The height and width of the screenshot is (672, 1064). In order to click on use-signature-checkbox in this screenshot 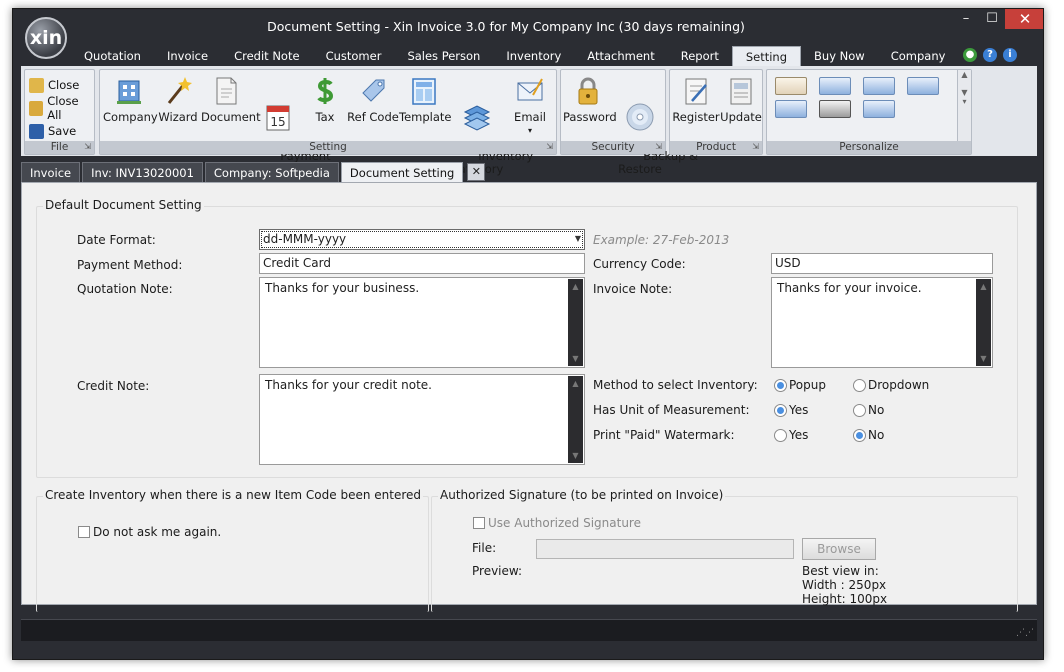, I will do `click(479, 523)`.